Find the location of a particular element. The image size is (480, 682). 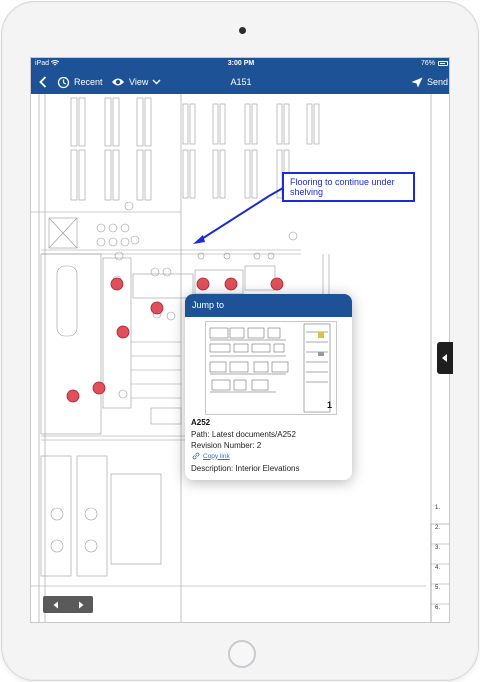

copy-link-label: Copy link is located at coordinates (216, 456).